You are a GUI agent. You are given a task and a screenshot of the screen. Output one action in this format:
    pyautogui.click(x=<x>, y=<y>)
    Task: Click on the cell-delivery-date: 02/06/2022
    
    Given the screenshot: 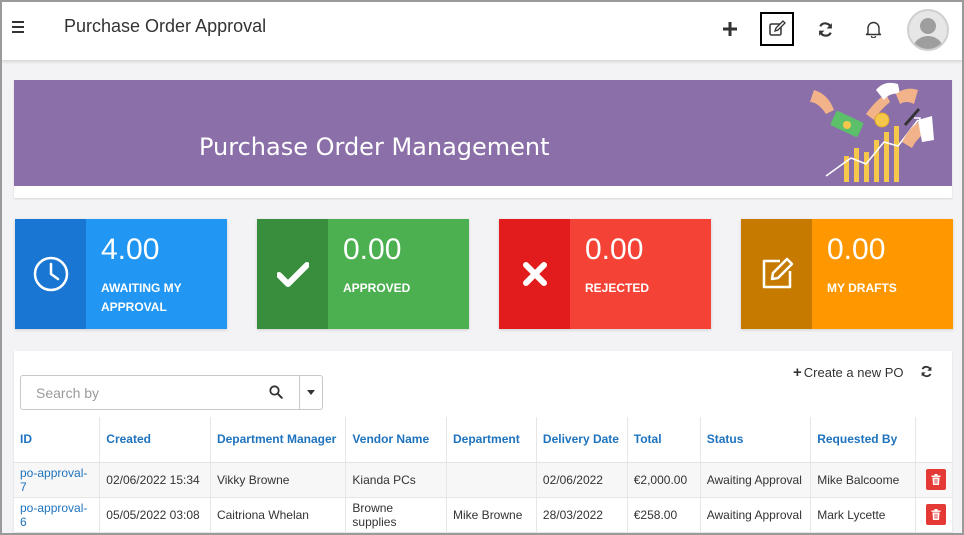 What is the action you would take?
    pyautogui.click(x=582, y=480)
    